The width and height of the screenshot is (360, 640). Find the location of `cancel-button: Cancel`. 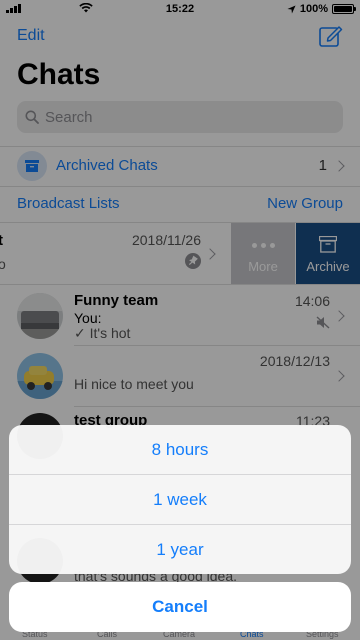

cancel-button: Cancel is located at coordinates (180, 607).